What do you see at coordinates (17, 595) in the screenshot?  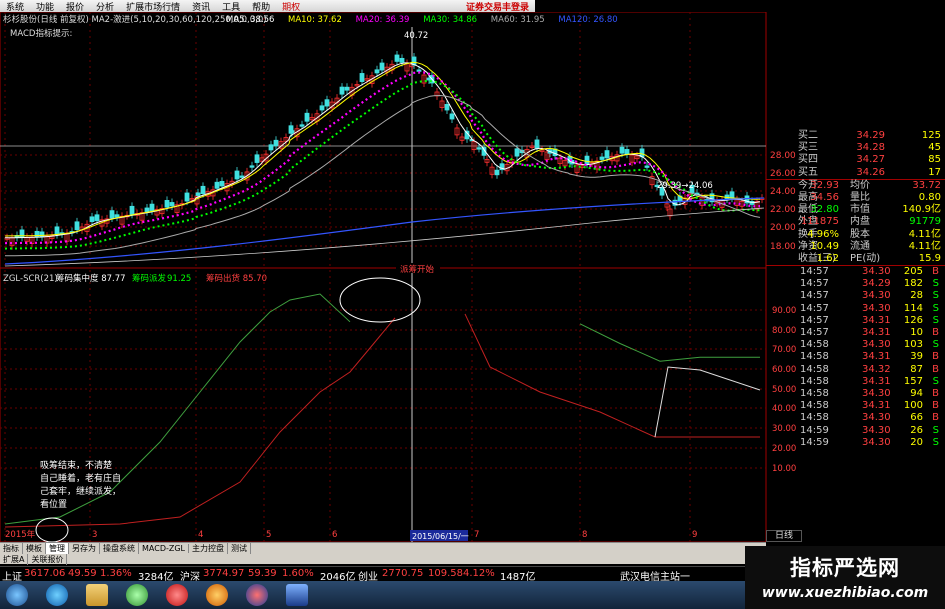 I see `start-orb-icon` at bounding box center [17, 595].